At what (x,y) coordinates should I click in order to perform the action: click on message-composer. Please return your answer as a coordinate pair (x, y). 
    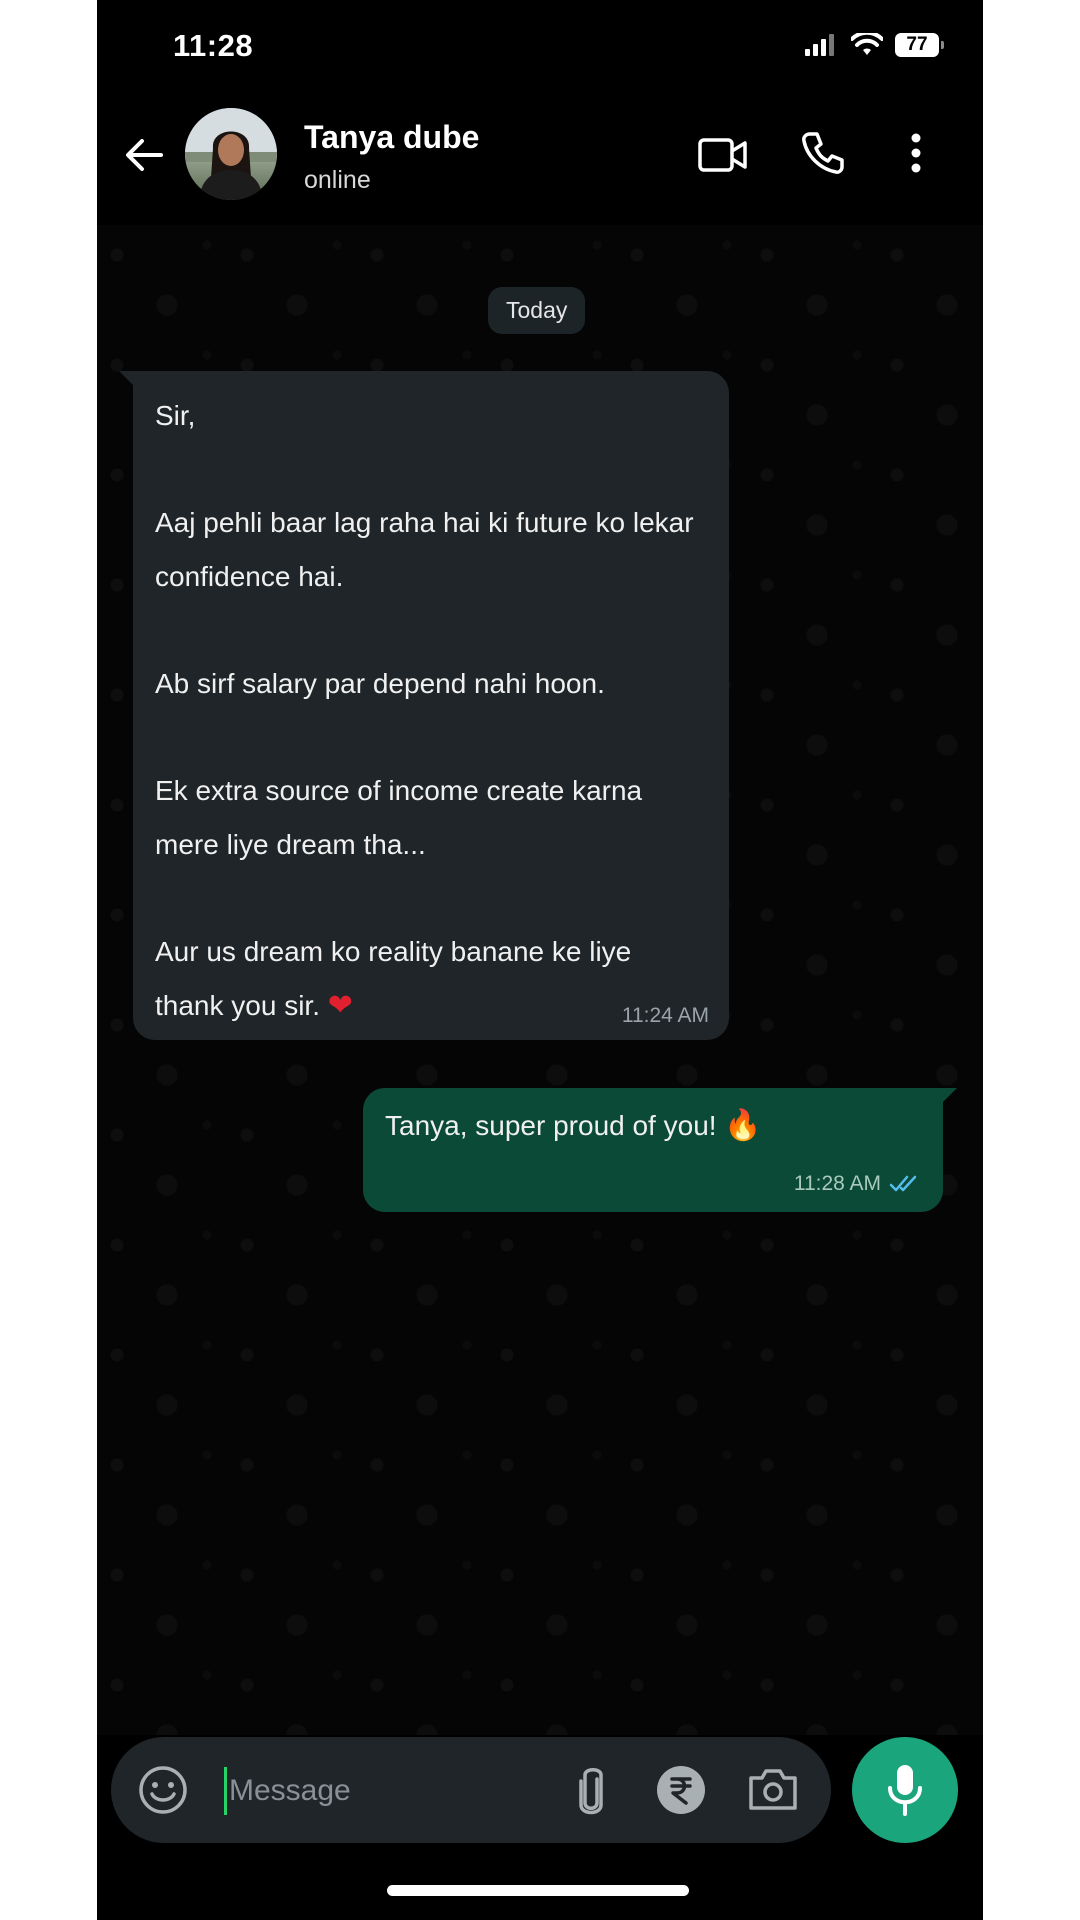
    Looking at the image, I should click on (471, 1790).